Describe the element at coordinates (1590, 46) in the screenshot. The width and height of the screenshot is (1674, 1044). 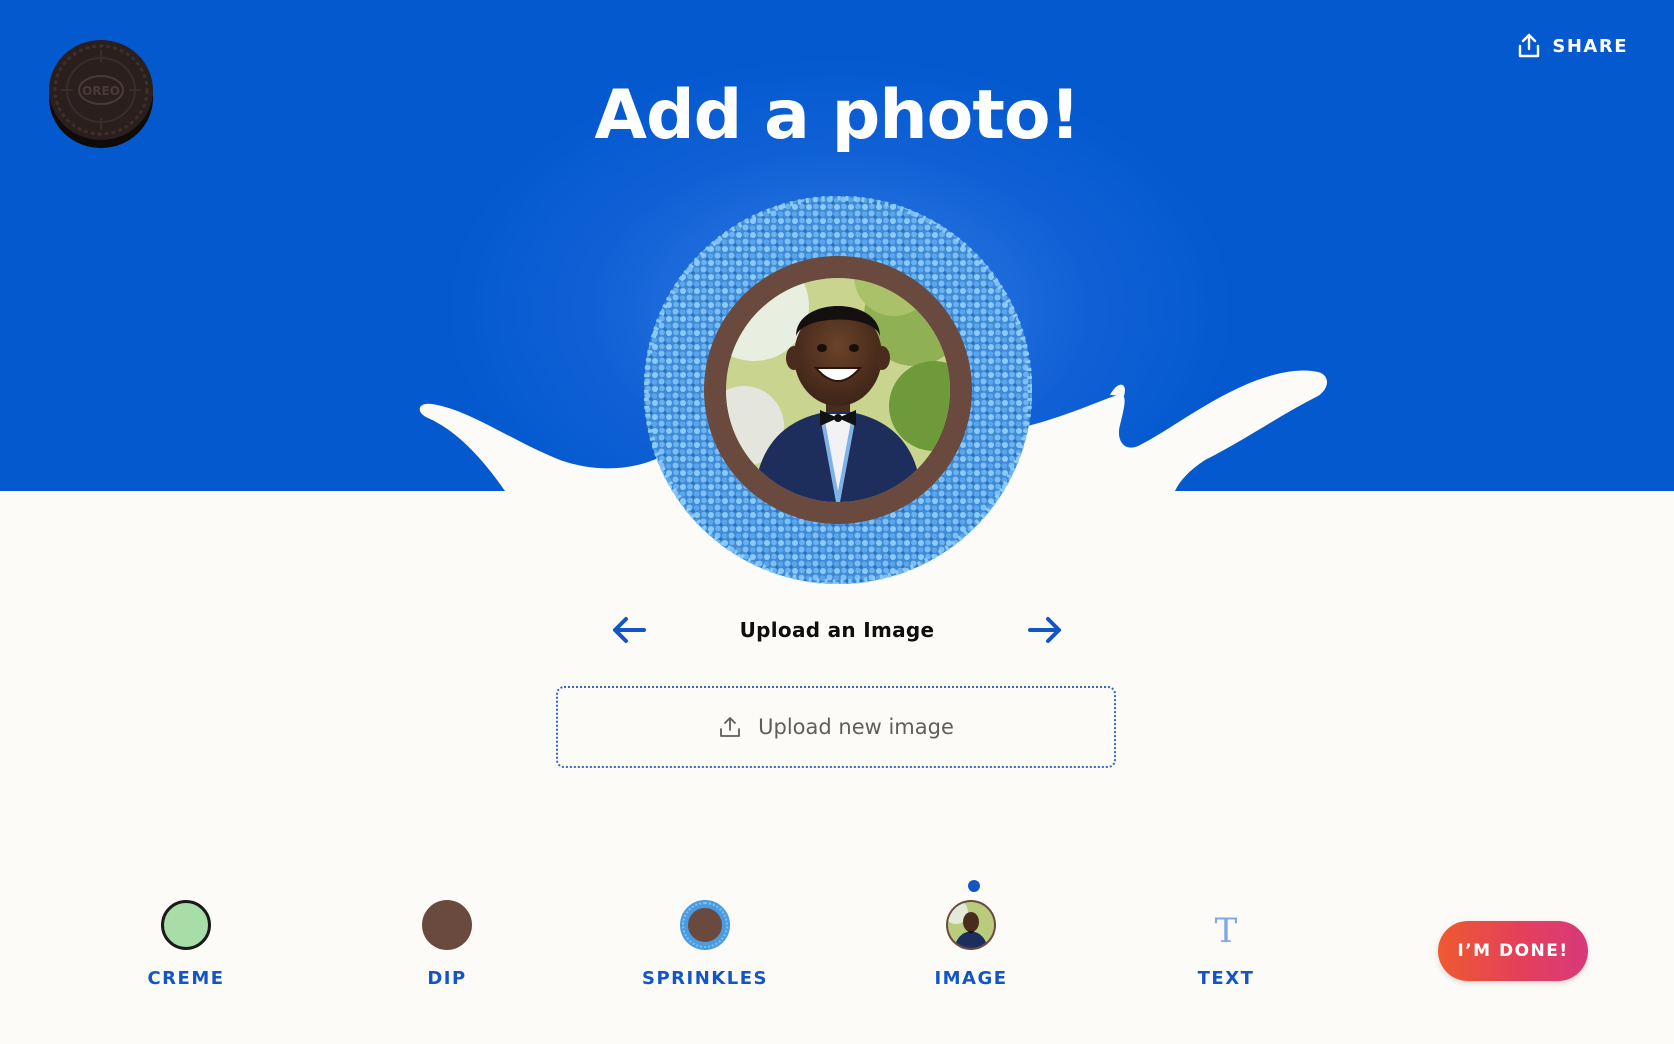
I see `share-label: SHARE` at that location.